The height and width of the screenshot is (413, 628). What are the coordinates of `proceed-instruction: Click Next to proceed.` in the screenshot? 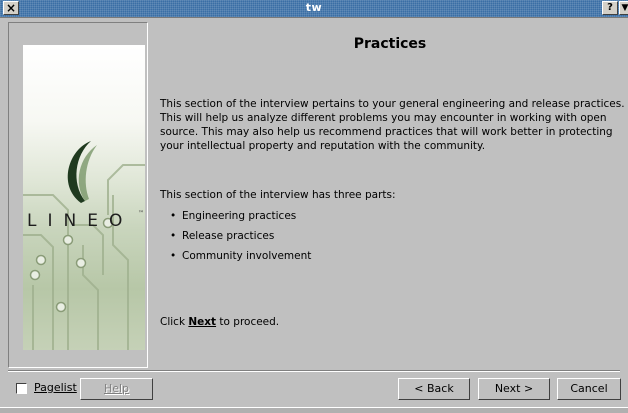 It's located at (219, 322).